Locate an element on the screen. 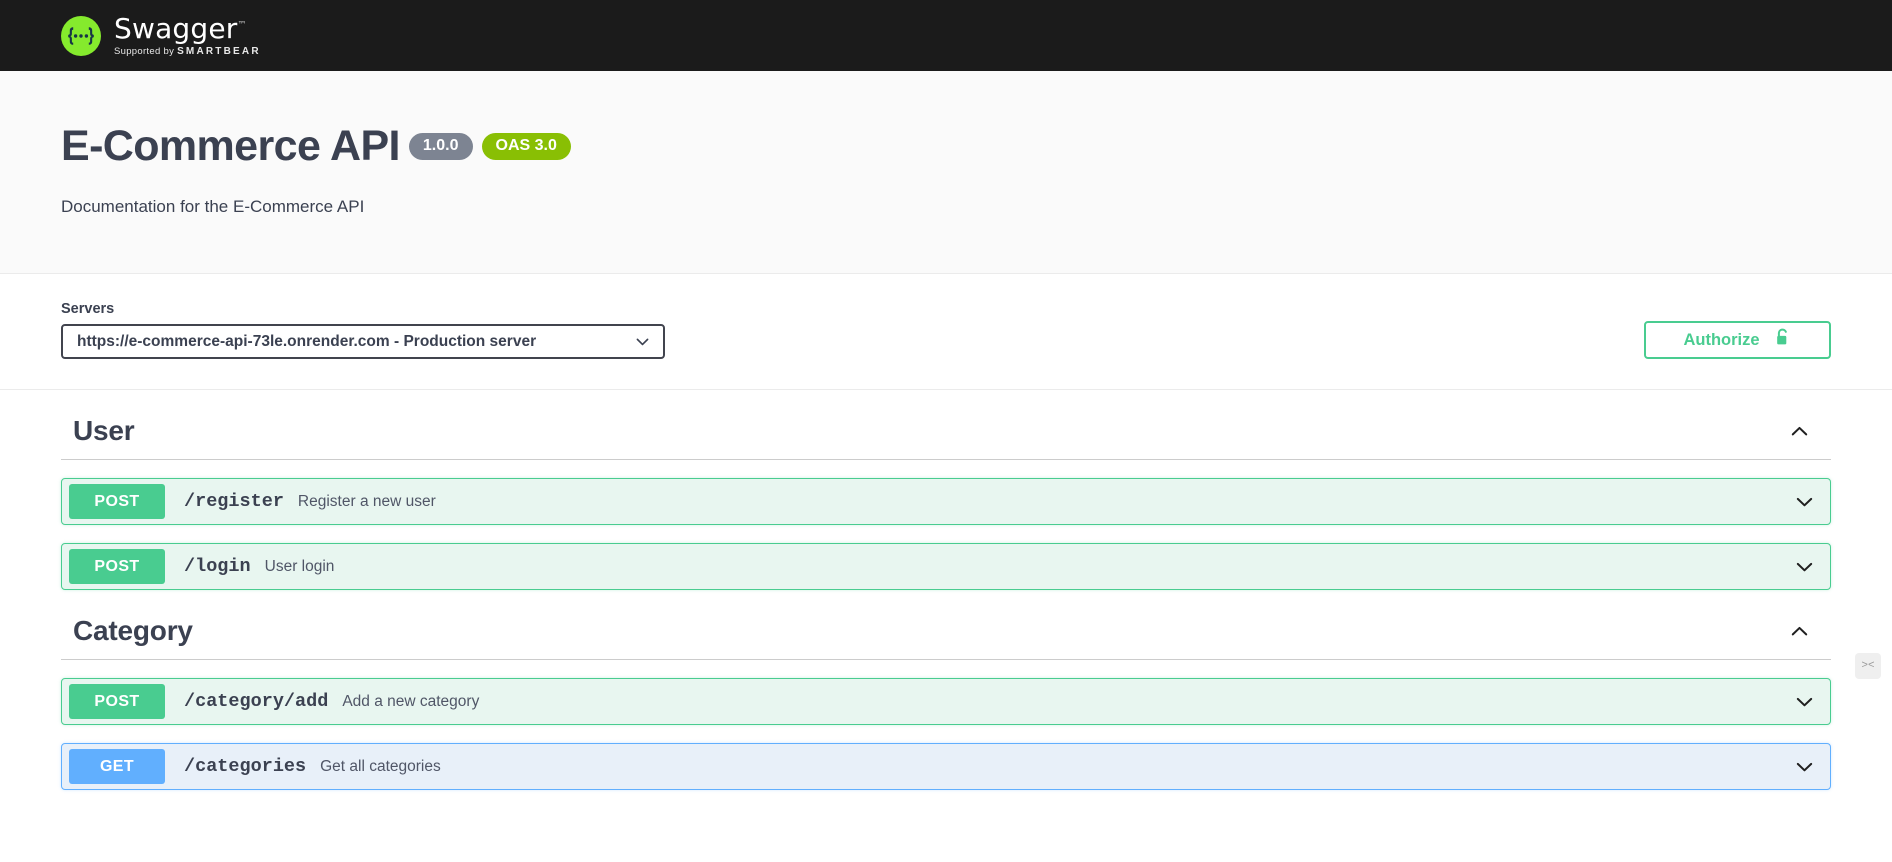 This screenshot has height=862, width=1892. swagger-logo: Swagger™ Supported by SMARTBEAR is located at coordinates (161, 34).